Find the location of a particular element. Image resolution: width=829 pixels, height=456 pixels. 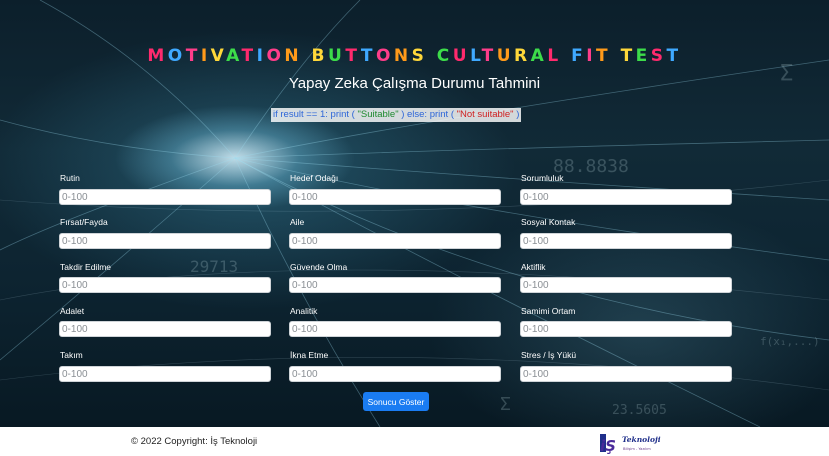

is-teknoloji-logo: iŞ Teknoloji Bilişim - Yazılım is located at coordinates (633, 443).